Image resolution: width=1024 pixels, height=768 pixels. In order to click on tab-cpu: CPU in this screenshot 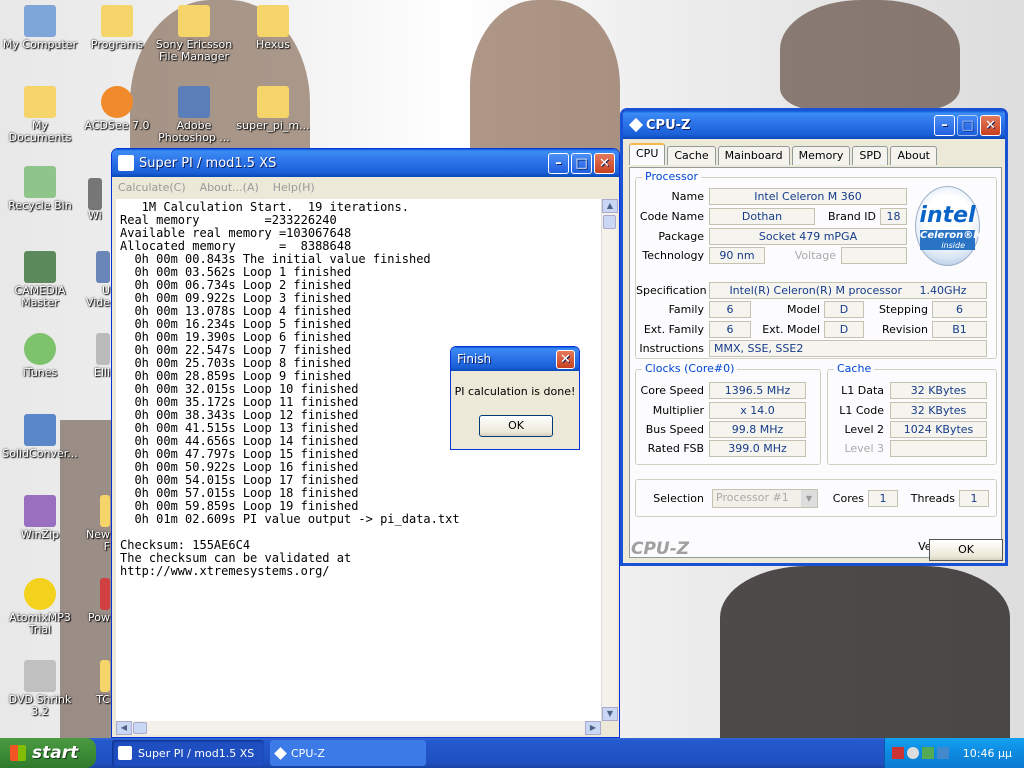, I will do `click(647, 154)`.